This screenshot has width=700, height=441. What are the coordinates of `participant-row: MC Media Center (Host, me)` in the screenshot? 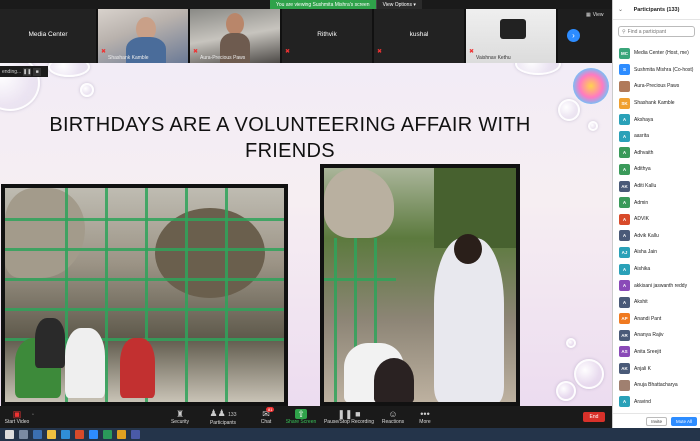 It's located at (656, 53).